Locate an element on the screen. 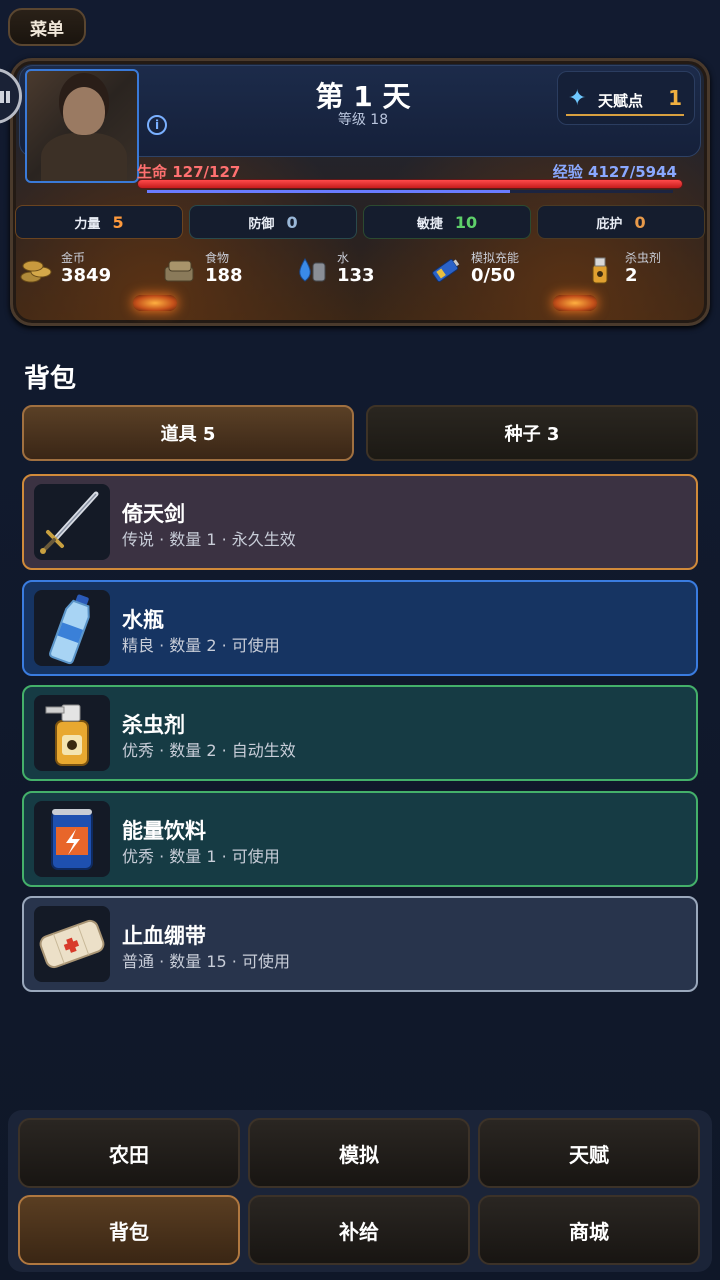  insecticide-icon is located at coordinates (67, 735).